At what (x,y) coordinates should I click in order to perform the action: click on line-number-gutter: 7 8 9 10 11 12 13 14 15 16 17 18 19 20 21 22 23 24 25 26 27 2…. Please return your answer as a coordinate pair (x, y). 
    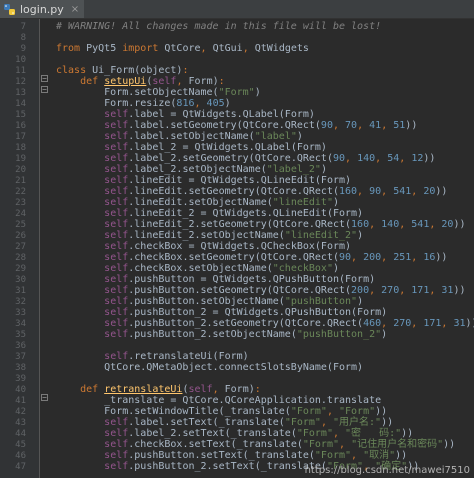
    Looking at the image, I should click on (20, 248).